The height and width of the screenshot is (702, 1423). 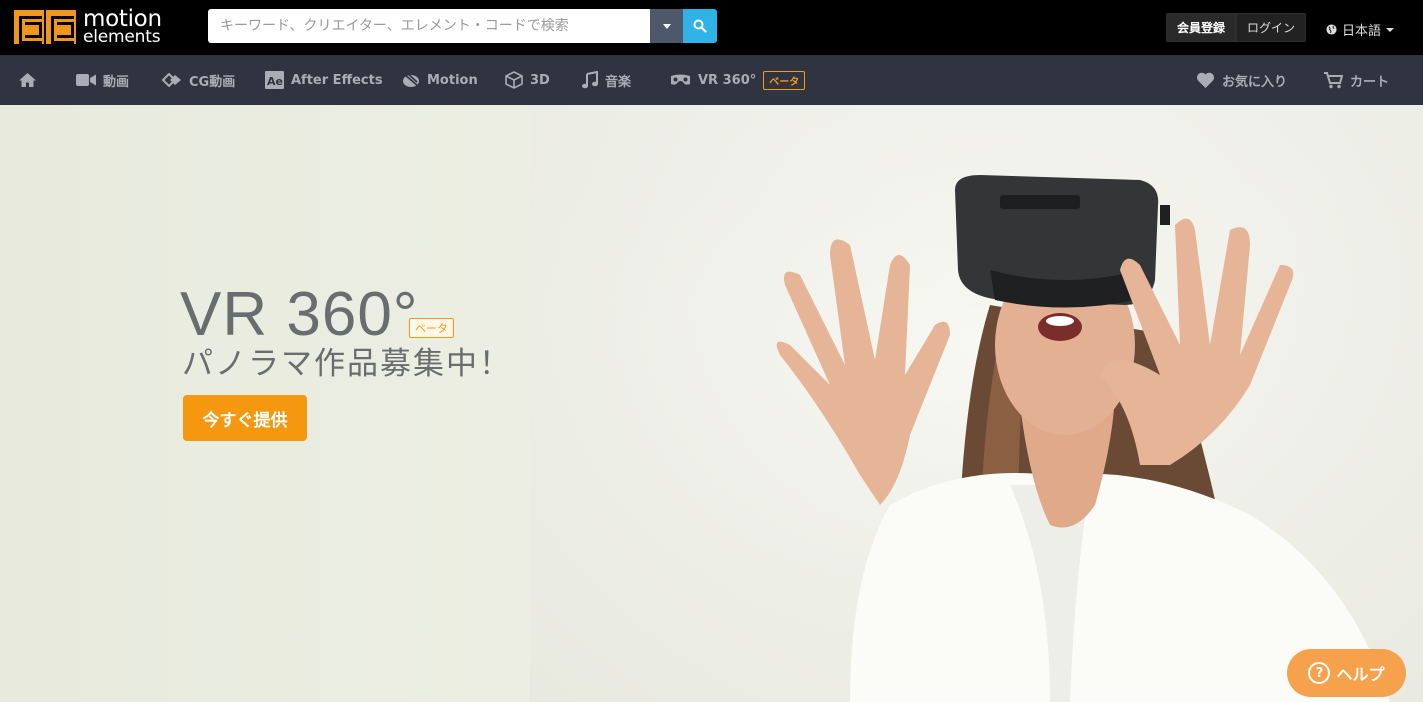 I want to click on home-icon, so click(x=27, y=80).